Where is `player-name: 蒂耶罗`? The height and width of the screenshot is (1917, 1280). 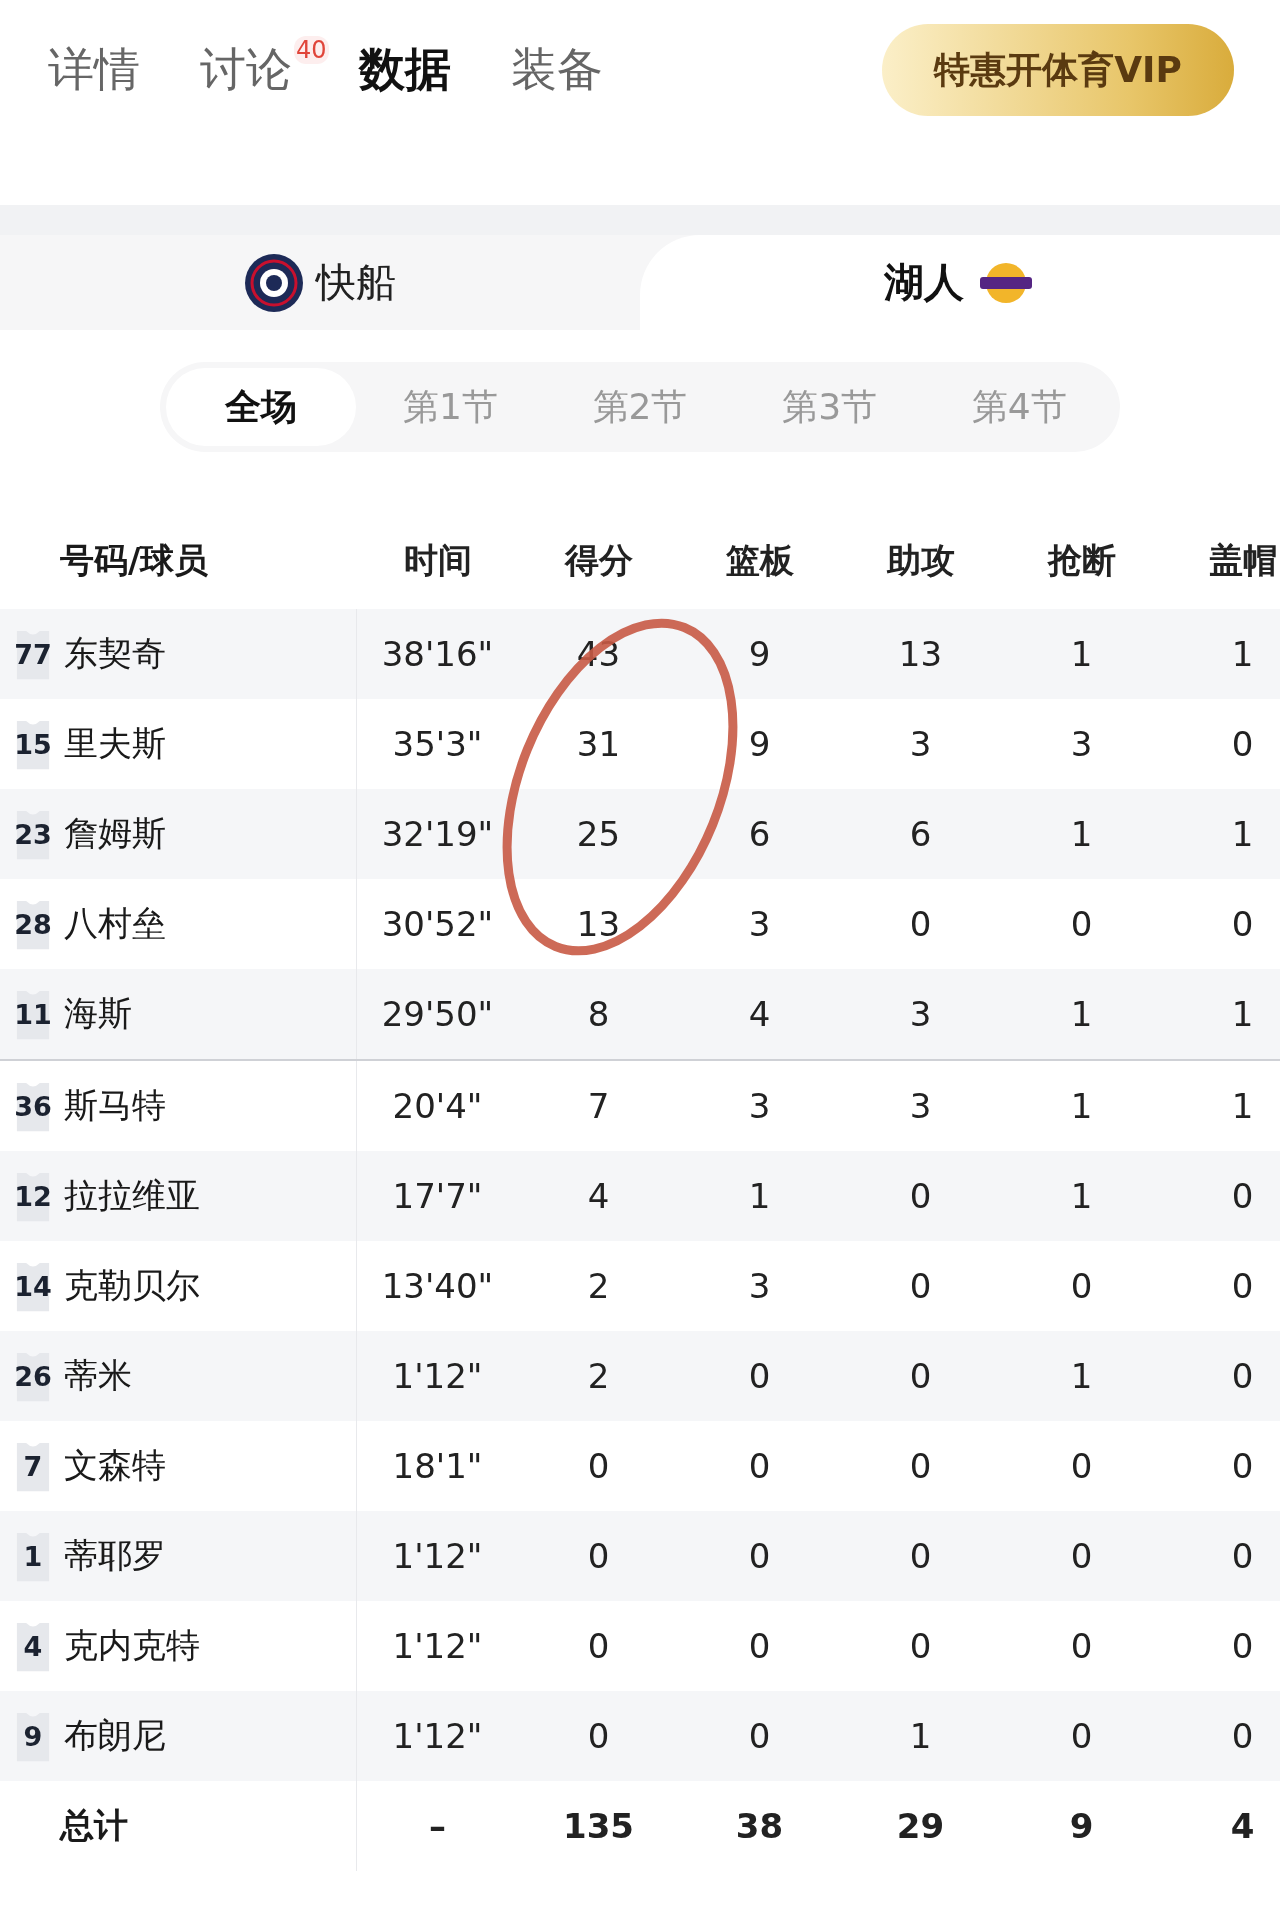 player-name: 蒂耶罗 is located at coordinates (115, 1556).